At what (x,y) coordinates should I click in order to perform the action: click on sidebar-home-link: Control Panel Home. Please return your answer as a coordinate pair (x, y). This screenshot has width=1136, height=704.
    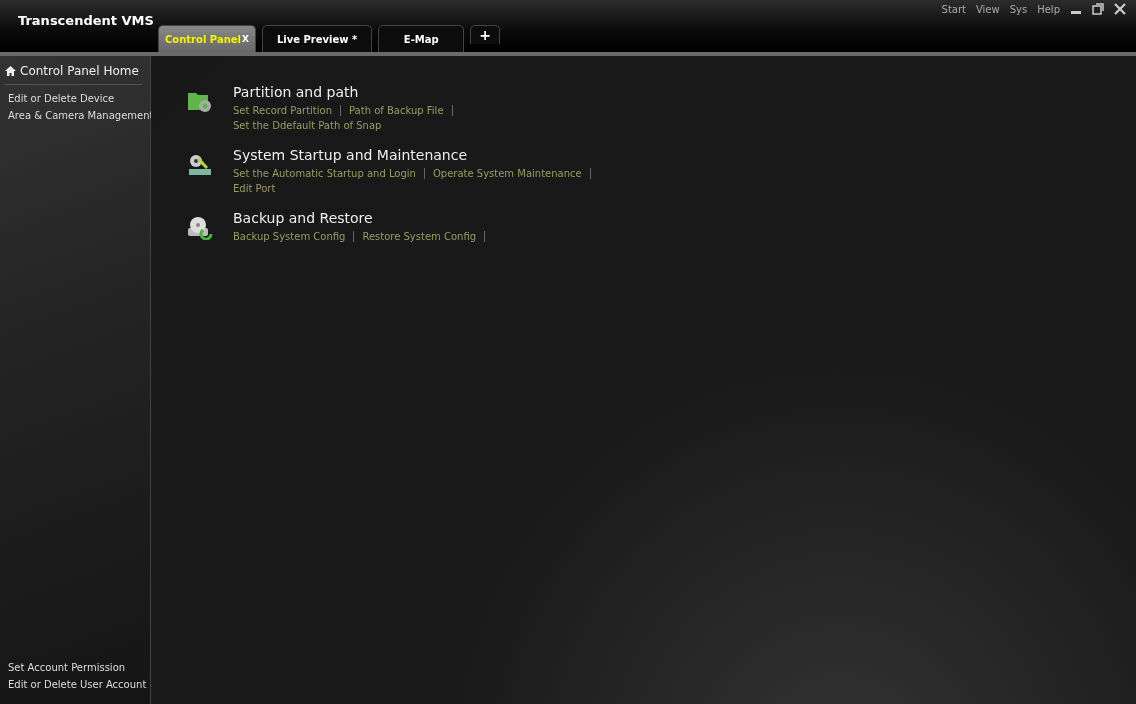
    Looking at the image, I should click on (73, 73).